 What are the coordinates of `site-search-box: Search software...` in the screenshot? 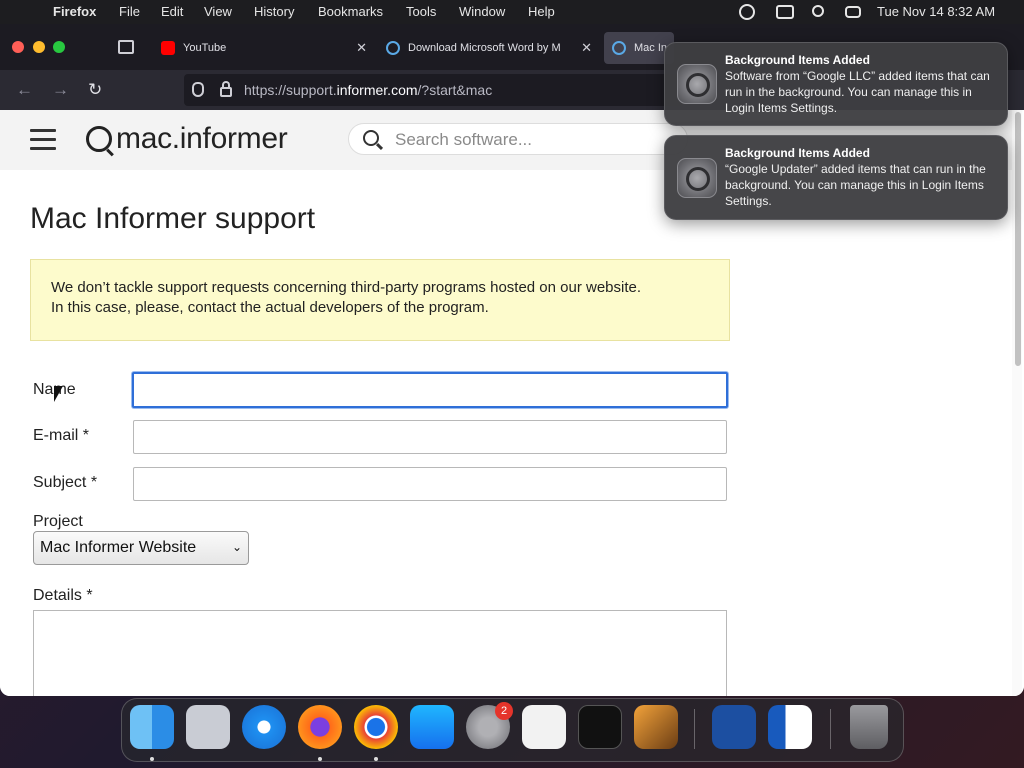 It's located at (518, 139).